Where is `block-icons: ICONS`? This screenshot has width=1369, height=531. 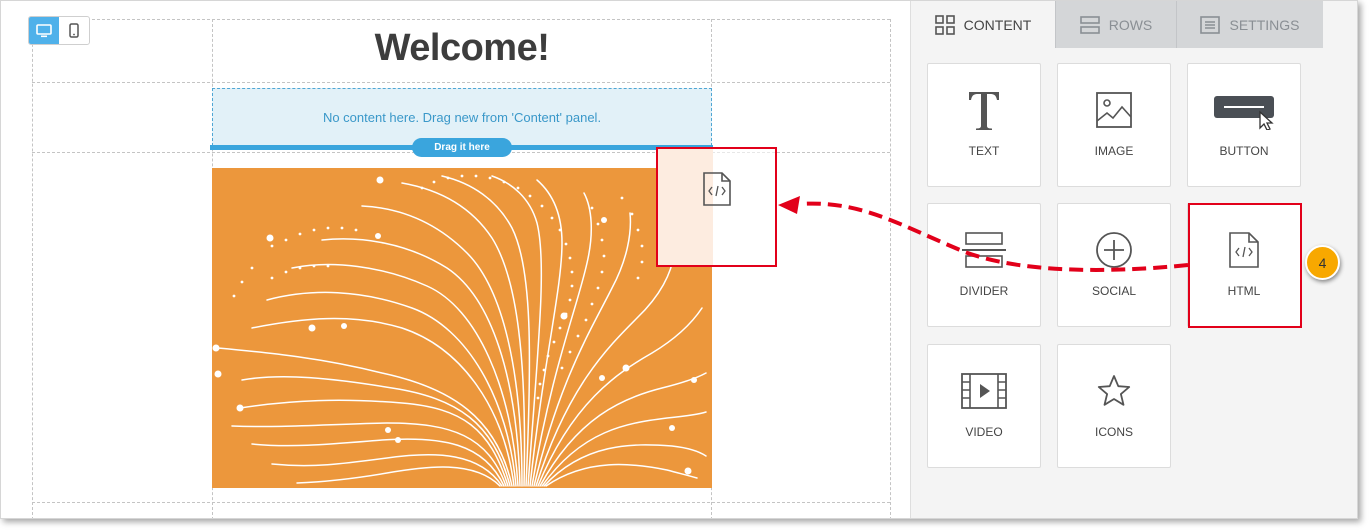
block-icons: ICONS is located at coordinates (1114, 406).